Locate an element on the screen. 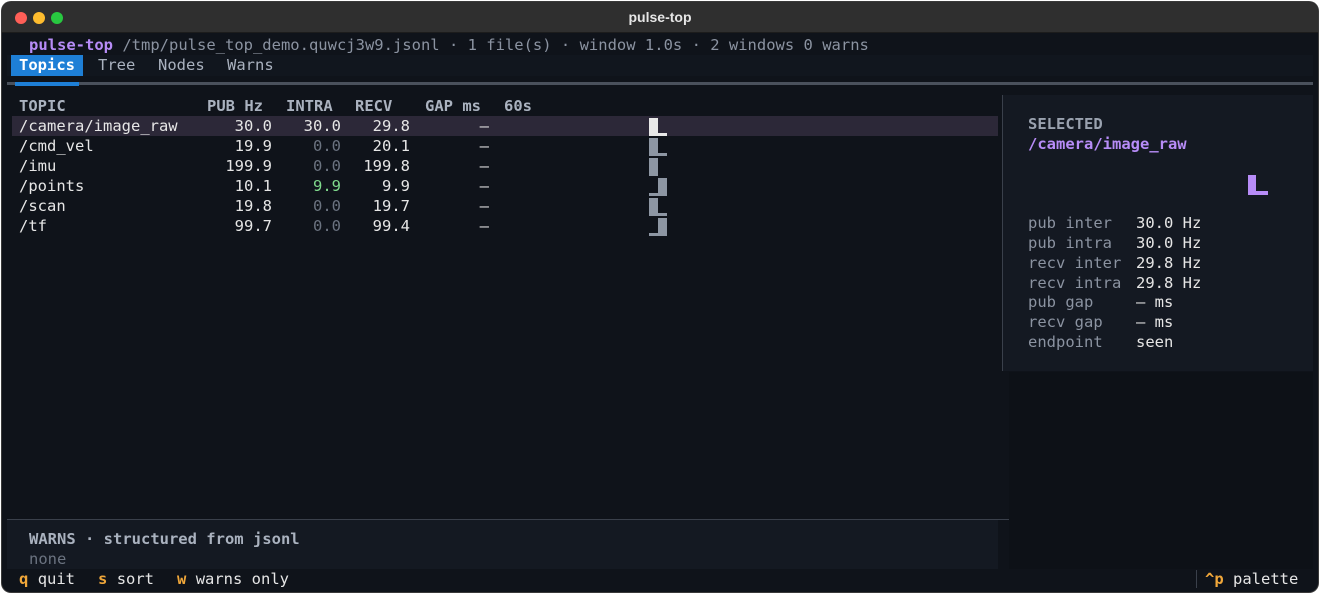  shortcut-key: q is located at coordinates (24, 579).